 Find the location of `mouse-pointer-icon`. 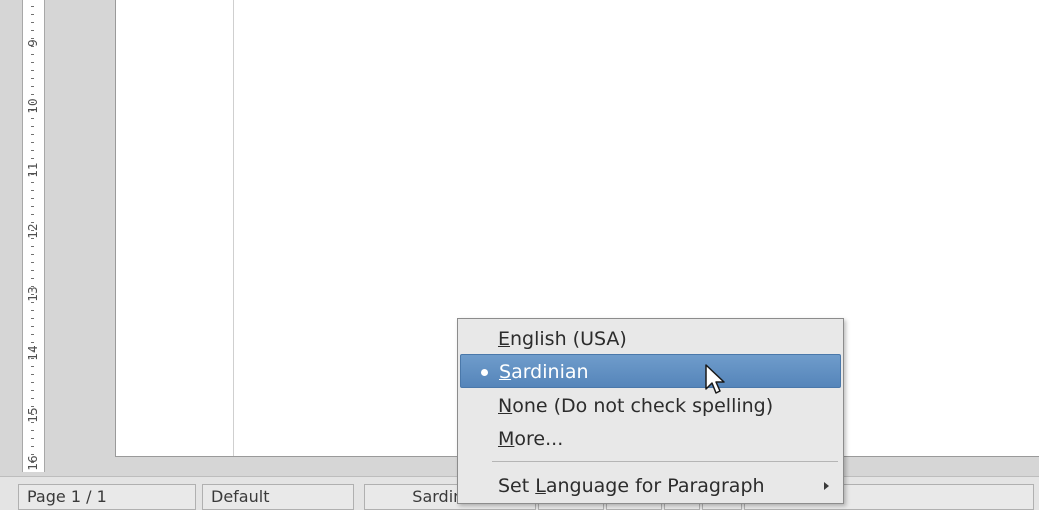

mouse-pointer-icon is located at coordinates (715, 379).